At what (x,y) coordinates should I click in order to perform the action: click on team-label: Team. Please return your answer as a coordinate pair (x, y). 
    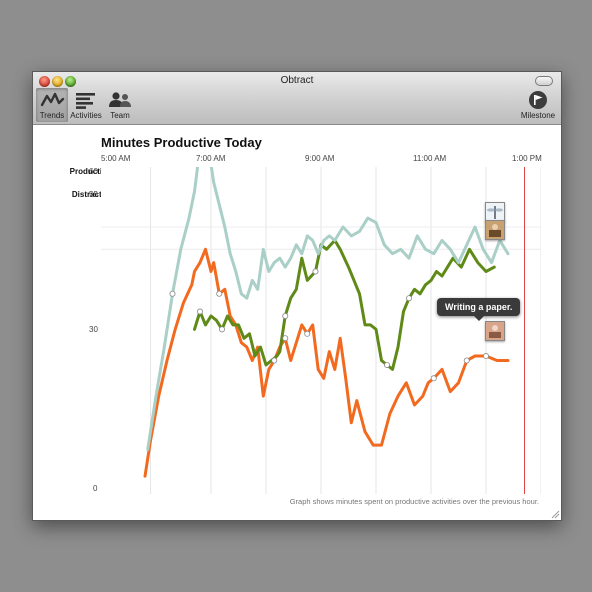
    Looking at the image, I should click on (120, 115).